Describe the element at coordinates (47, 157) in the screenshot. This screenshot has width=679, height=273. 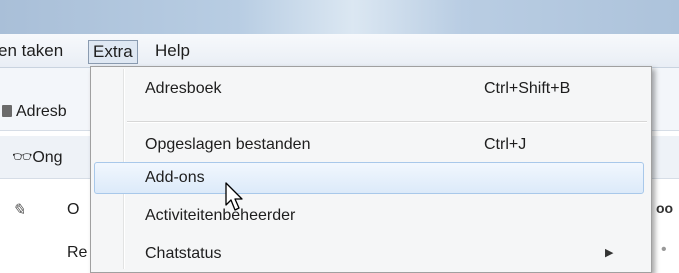
I see `filter-unread-label: Ong` at that location.